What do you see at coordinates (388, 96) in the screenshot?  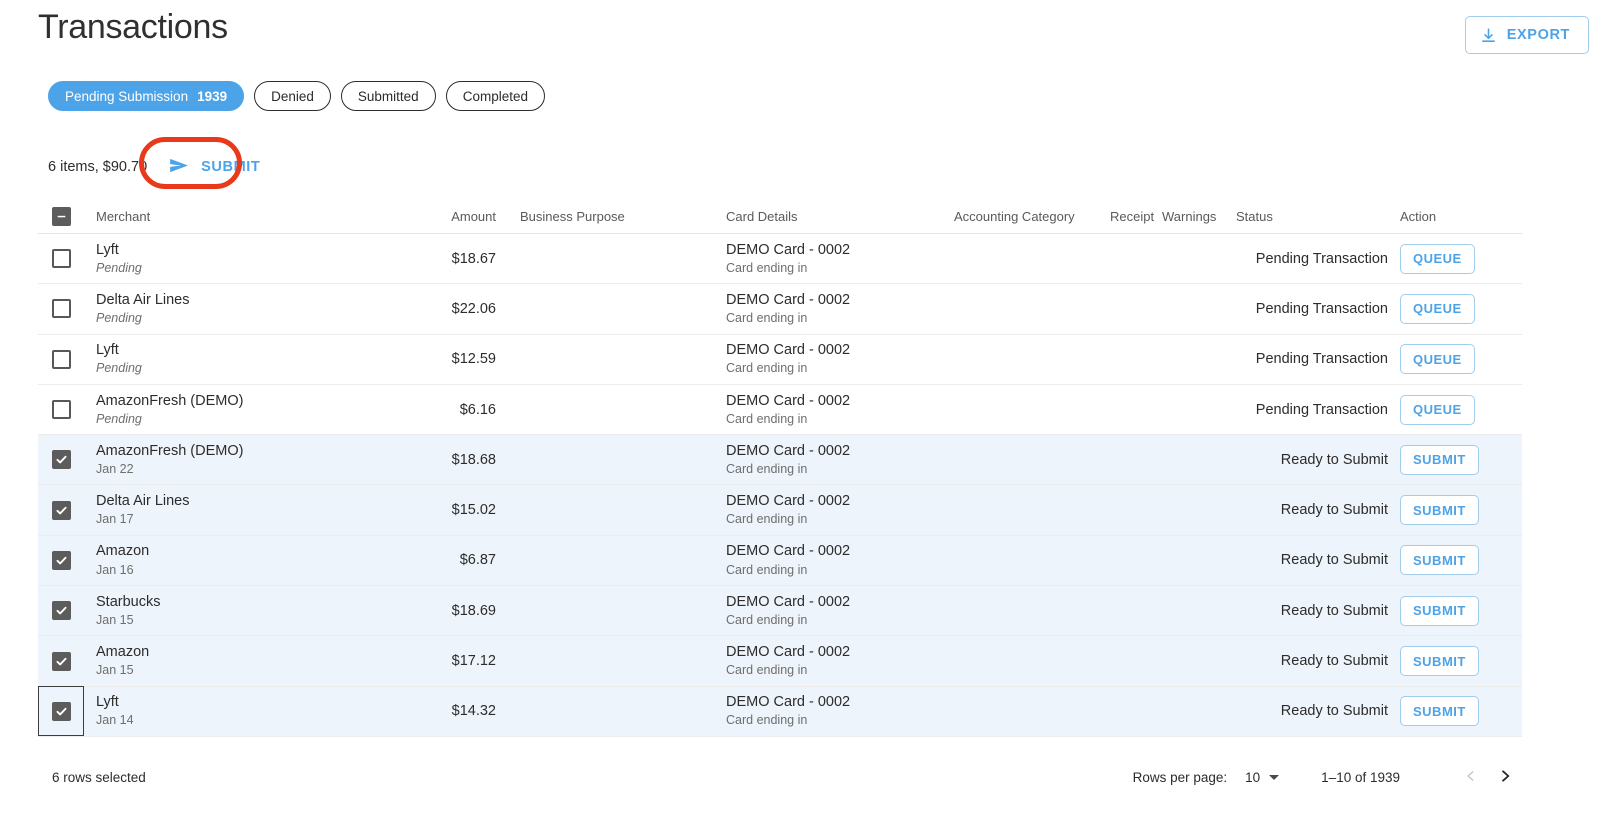 I see `filter-pill-submitted: Submitted` at bounding box center [388, 96].